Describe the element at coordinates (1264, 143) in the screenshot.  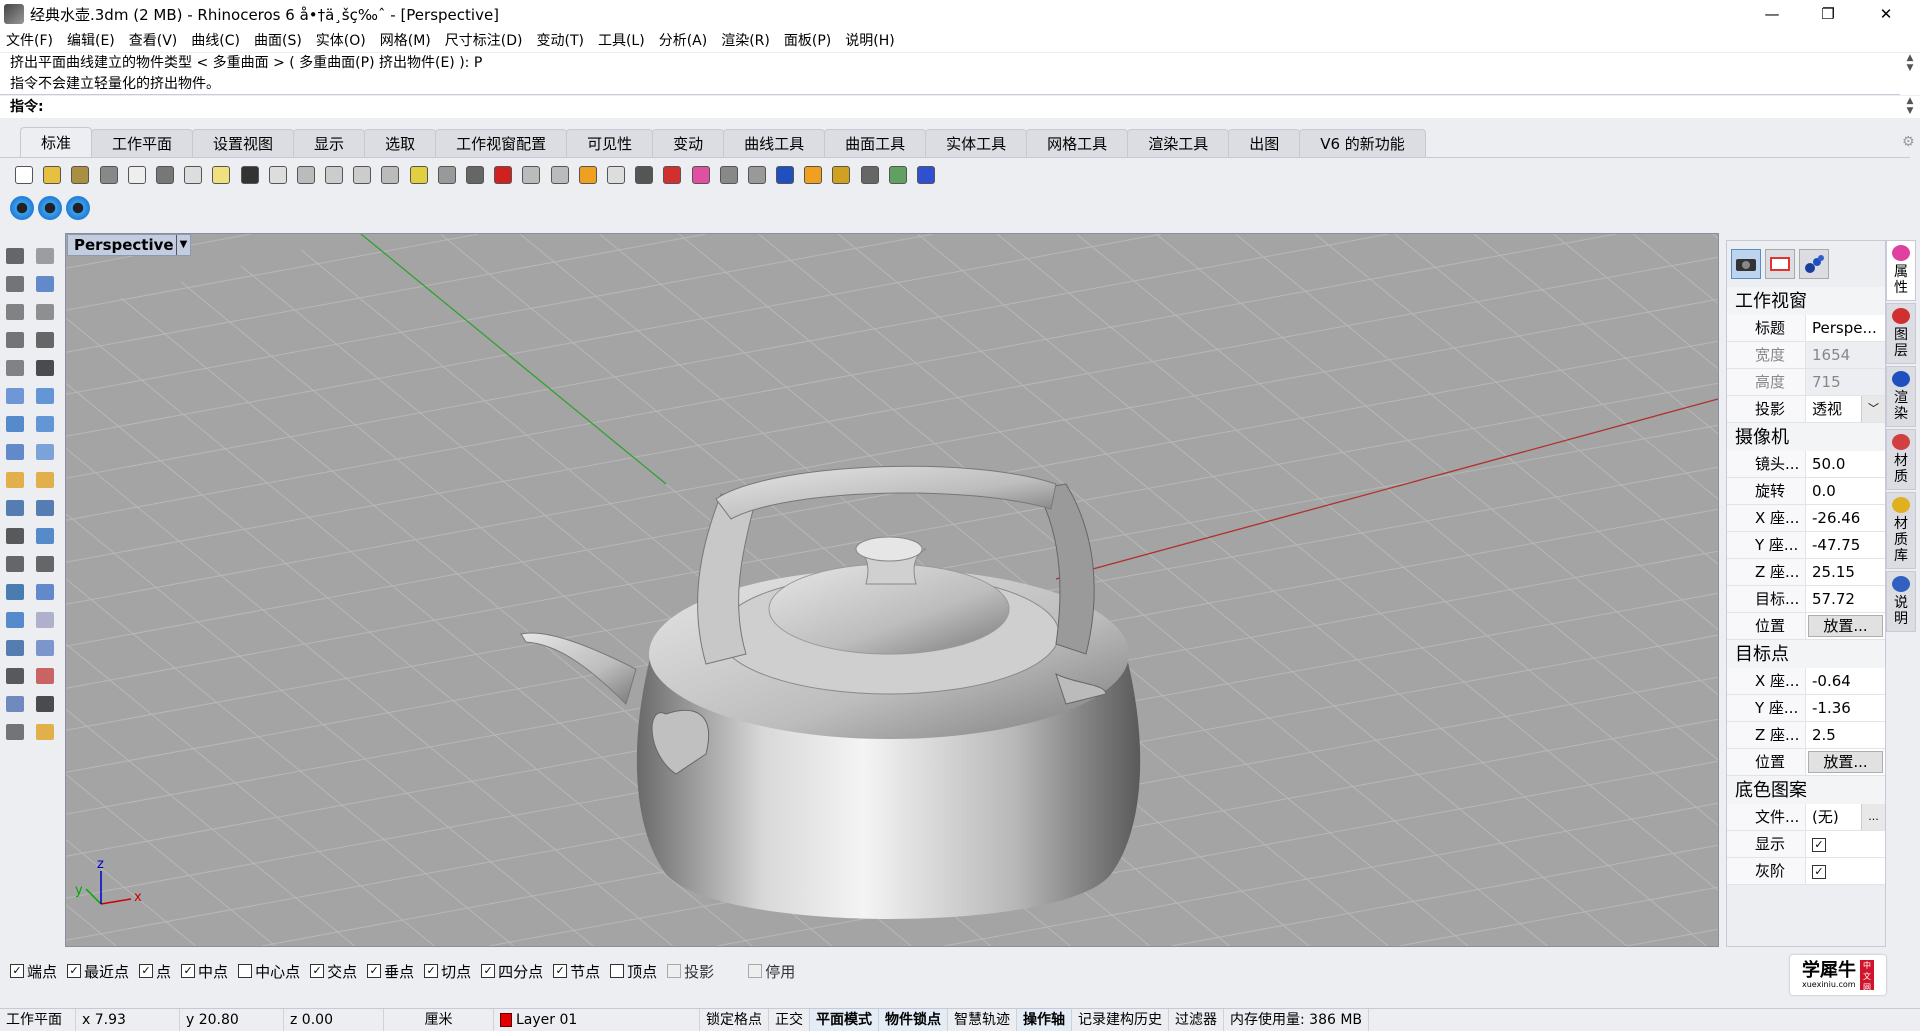
I see `tab-13: 出图` at that location.